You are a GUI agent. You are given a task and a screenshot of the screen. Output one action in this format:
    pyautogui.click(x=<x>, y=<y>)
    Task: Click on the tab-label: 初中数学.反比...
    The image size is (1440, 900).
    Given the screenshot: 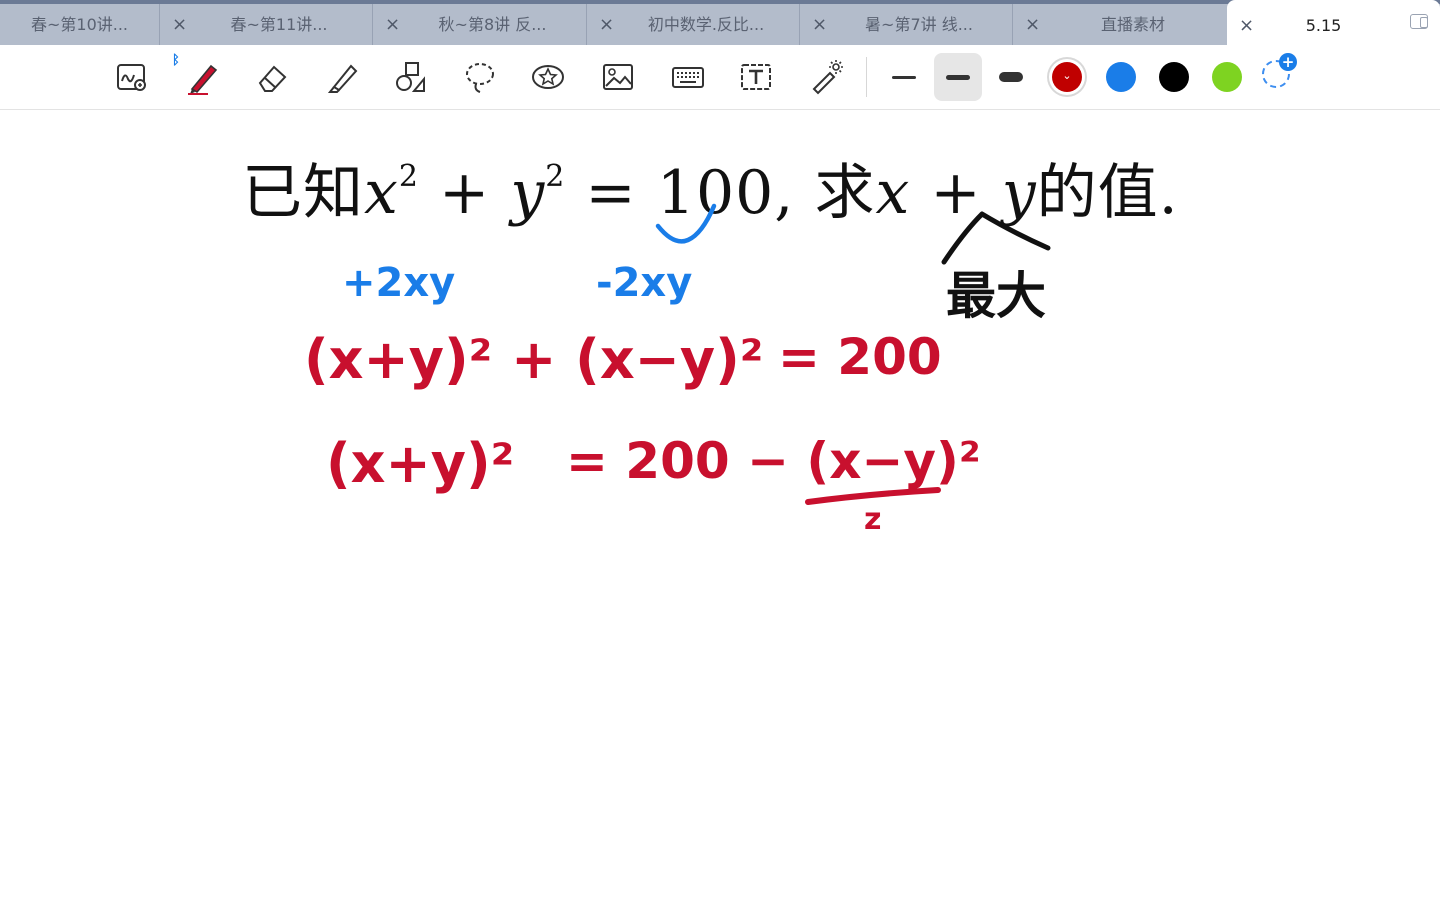 What is the action you would take?
    pyautogui.click(x=706, y=24)
    